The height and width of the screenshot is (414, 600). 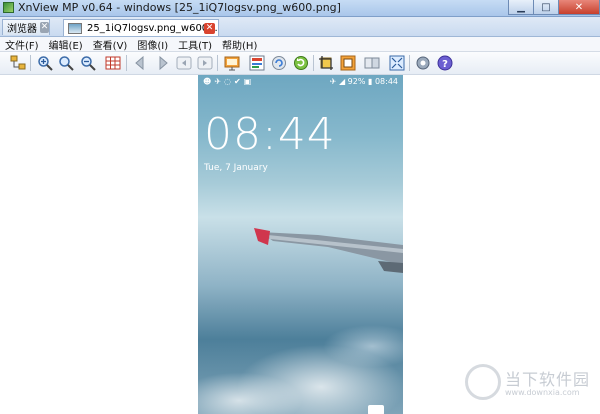 I want to click on status-bar: ☻✈◌✔▣ ✈ ◢ 92% ▮ 08:44, so click(x=300, y=82).